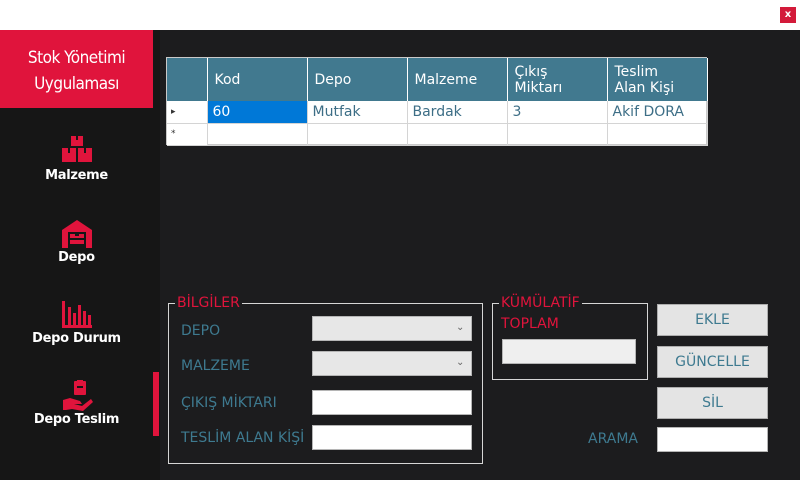 Image resolution: width=800 pixels, height=480 pixels. I want to click on table-cell: Bardak, so click(457, 112).